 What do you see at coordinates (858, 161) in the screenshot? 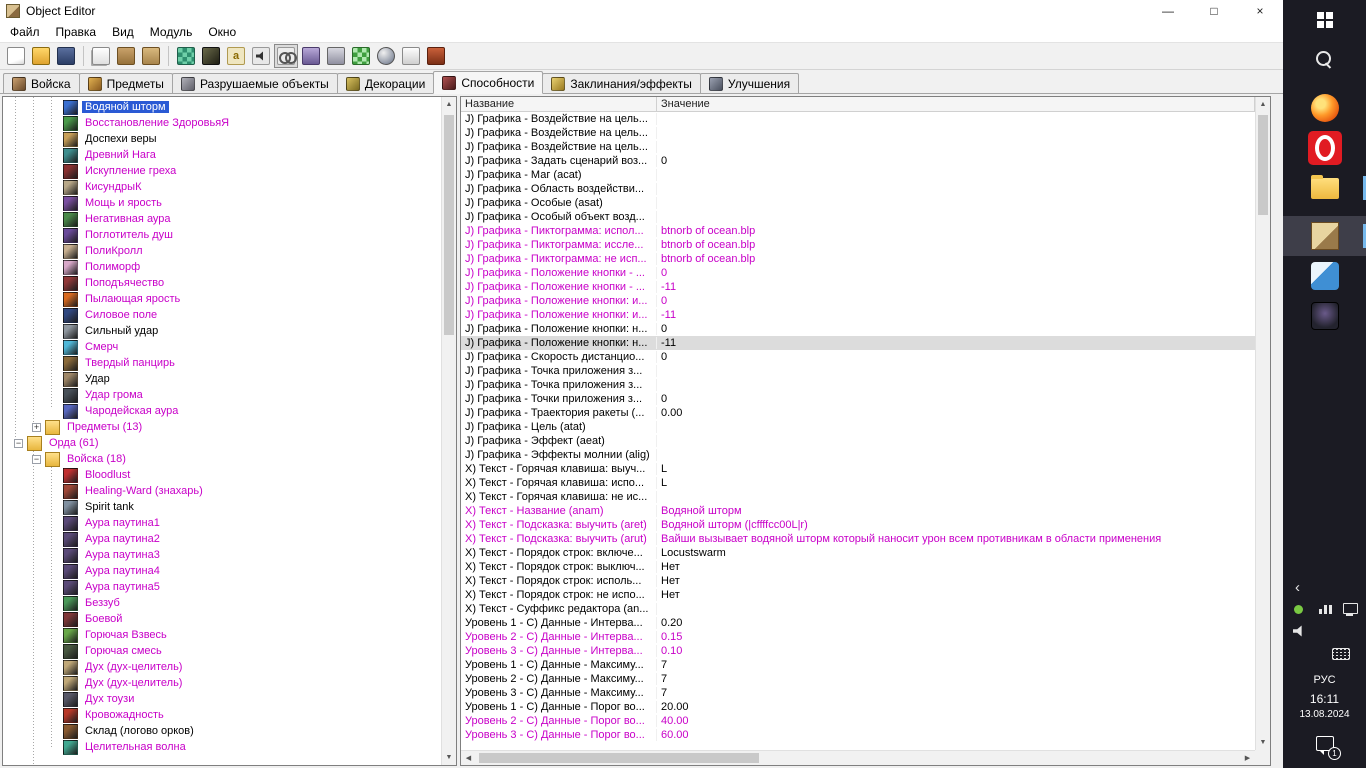
I see `property-row: J) Графика - Задать сценарий воз... 0` at bounding box center [858, 161].